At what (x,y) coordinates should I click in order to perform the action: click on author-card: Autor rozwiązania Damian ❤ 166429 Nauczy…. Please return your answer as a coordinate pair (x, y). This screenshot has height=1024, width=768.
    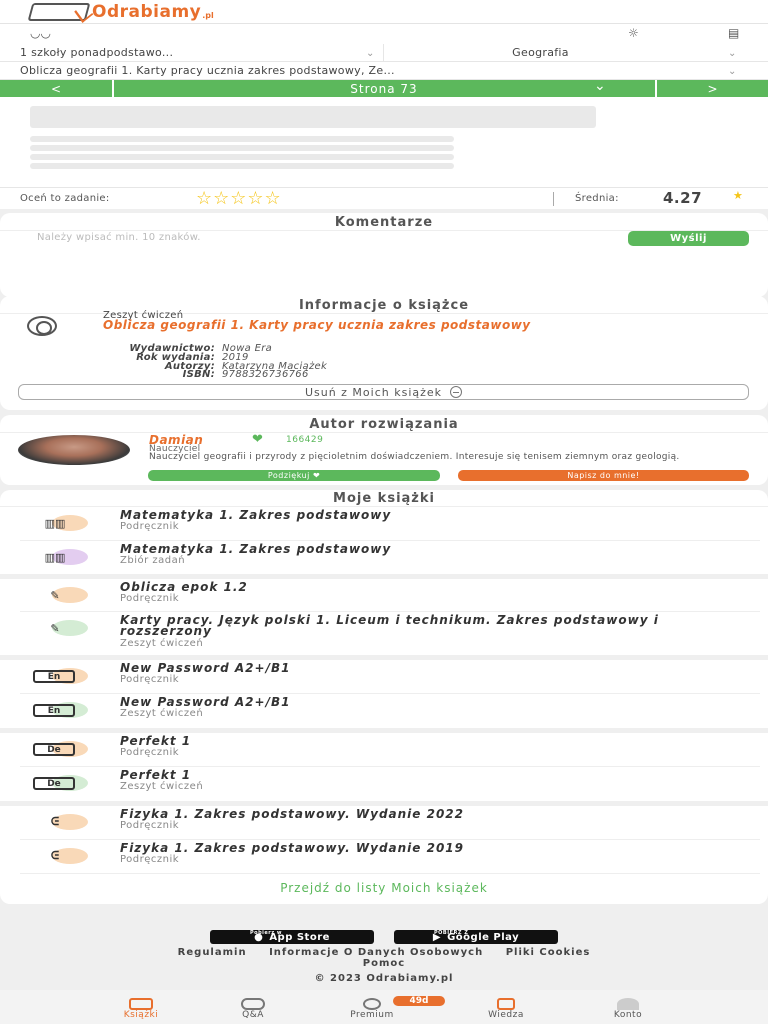
    Looking at the image, I should click on (384, 450).